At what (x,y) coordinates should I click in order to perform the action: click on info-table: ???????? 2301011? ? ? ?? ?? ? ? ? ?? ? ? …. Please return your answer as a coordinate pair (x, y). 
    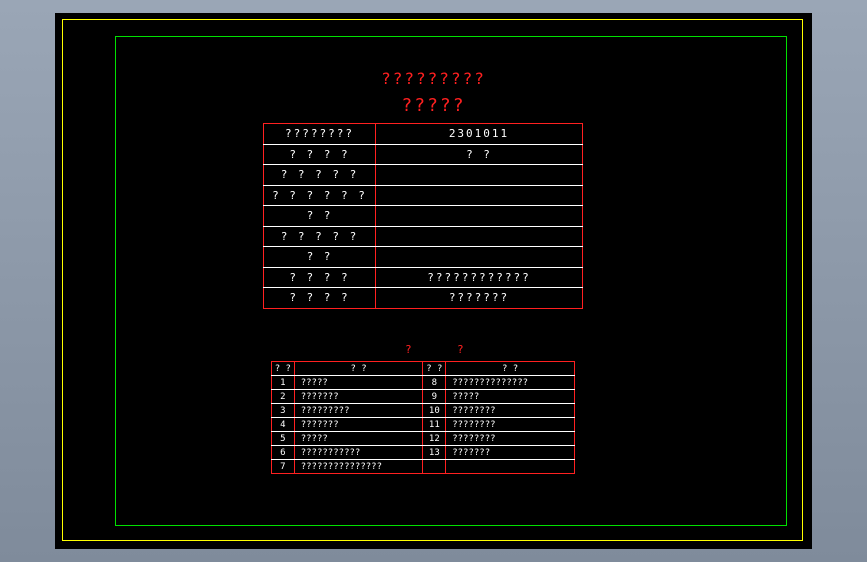
    Looking at the image, I should click on (423, 216).